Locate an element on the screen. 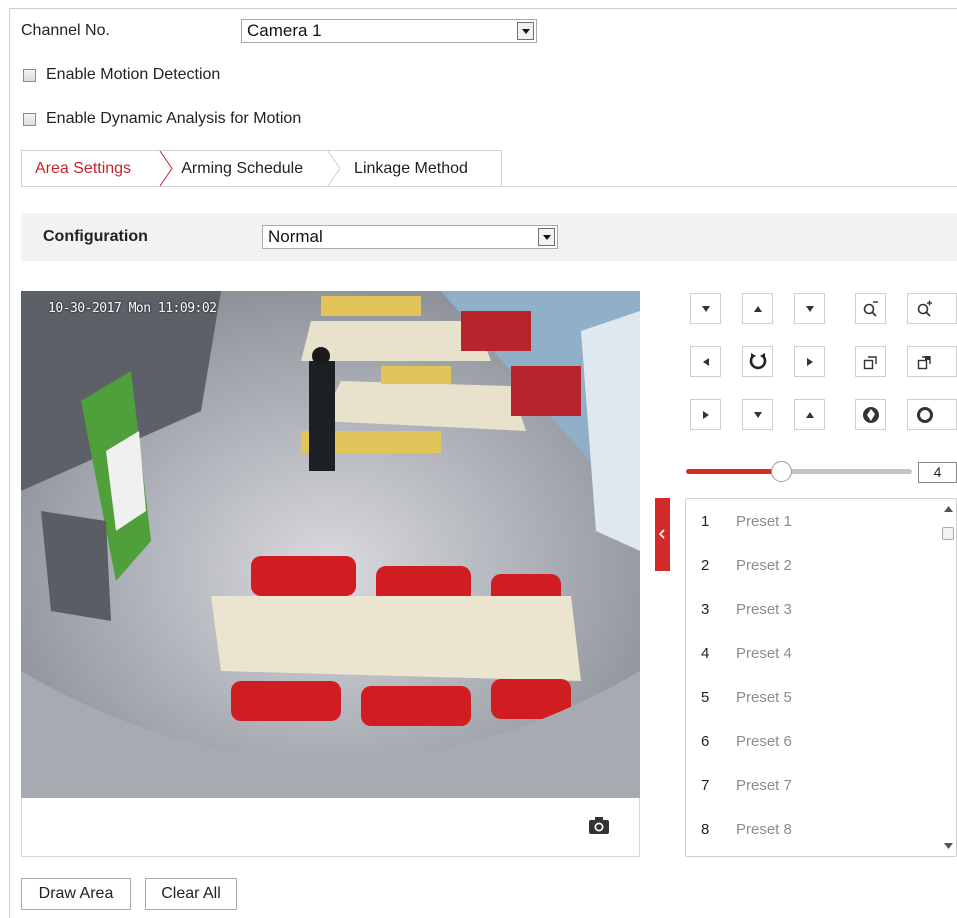 The height and width of the screenshot is (918, 957). preset-number: 1 is located at coordinates (705, 521).